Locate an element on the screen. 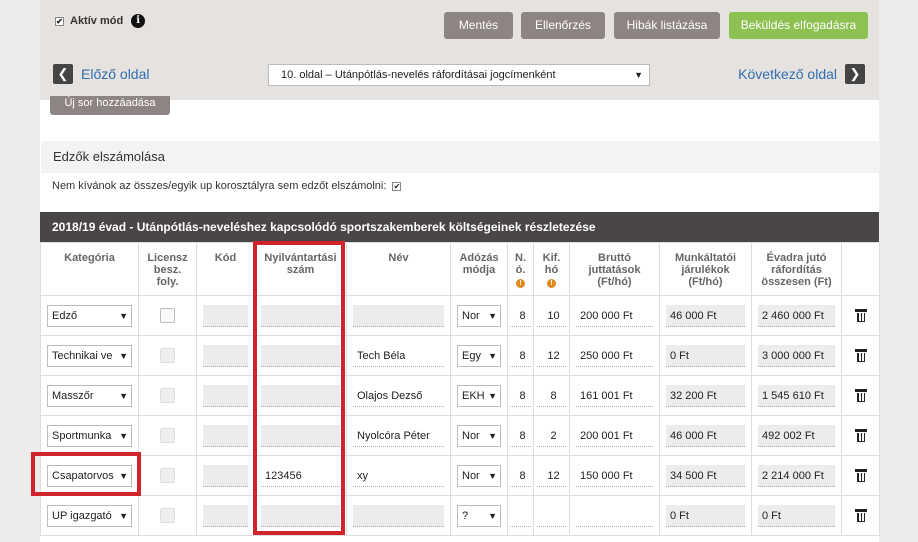  tax-mode-select: EKH ▼ is located at coordinates (479, 395).